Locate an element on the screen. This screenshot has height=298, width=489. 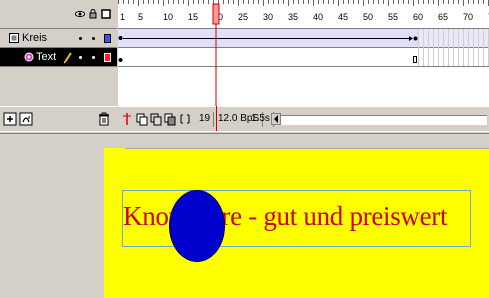
current-frame-display: 19 is located at coordinates (205, 119).